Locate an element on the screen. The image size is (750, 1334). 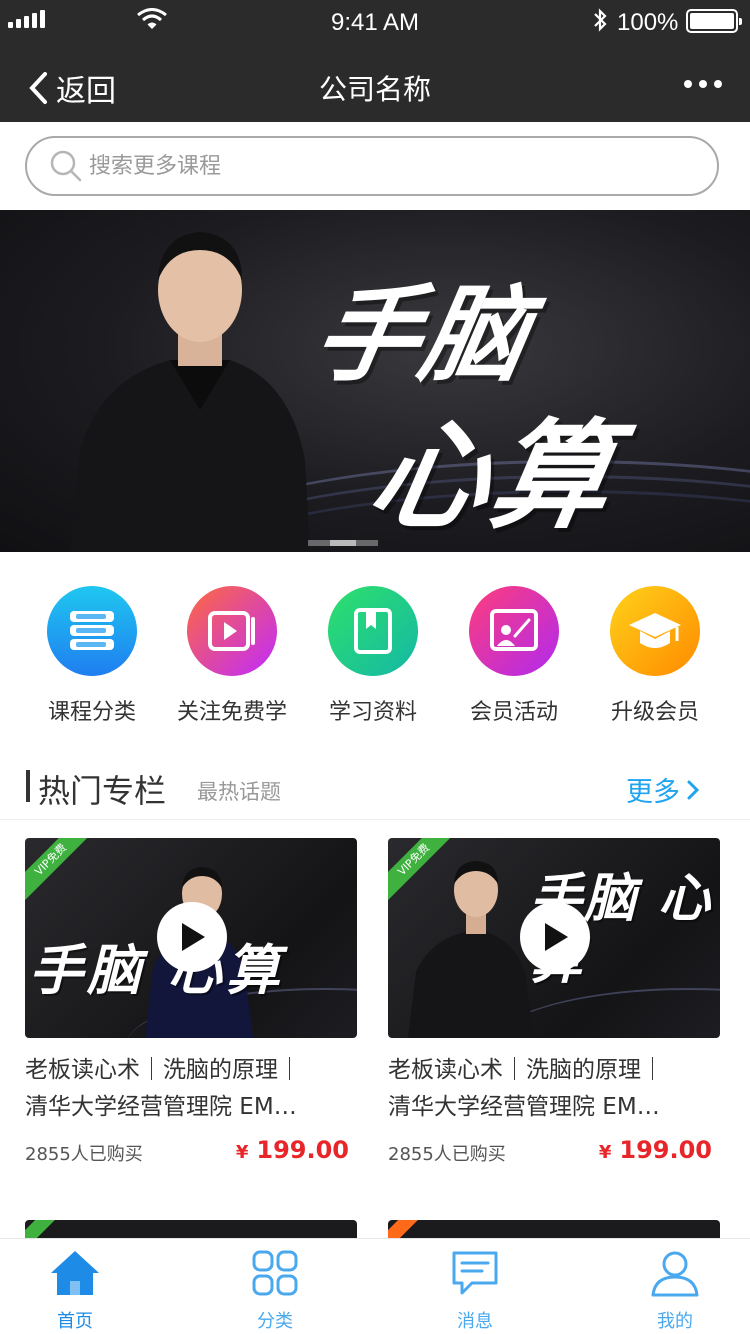
tab-label: 消息 is located at coordinates (475, 1321).